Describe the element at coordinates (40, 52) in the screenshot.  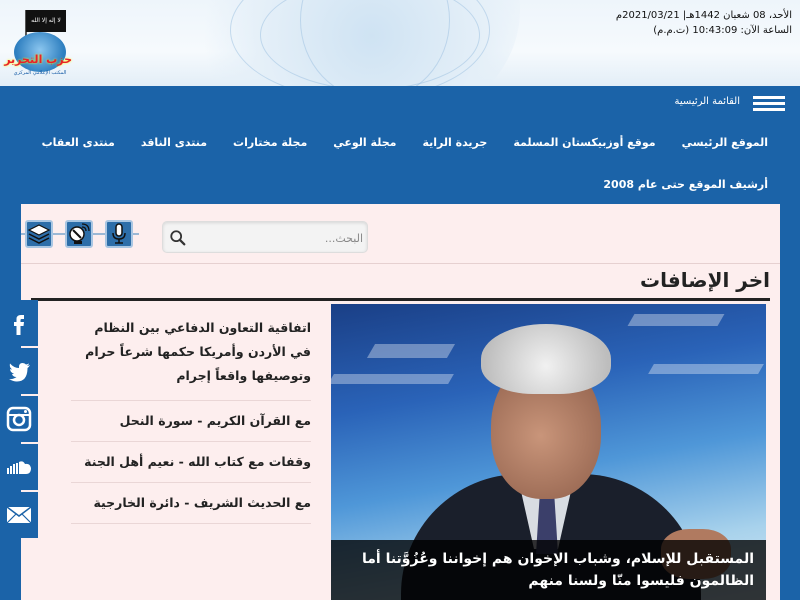
I see `logo-globe` at that location.